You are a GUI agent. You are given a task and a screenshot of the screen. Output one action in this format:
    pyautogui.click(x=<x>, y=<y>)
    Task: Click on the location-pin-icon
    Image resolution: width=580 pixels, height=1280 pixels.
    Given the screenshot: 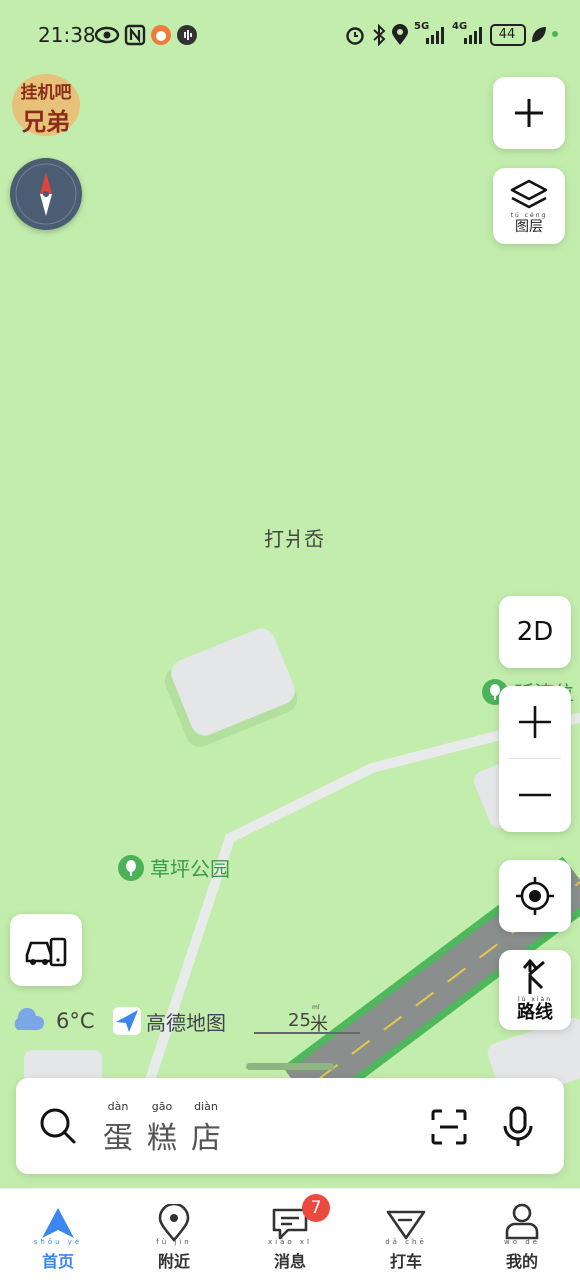 What is the action you would take?
    pyautogui.click(x=174, y=1223)
    